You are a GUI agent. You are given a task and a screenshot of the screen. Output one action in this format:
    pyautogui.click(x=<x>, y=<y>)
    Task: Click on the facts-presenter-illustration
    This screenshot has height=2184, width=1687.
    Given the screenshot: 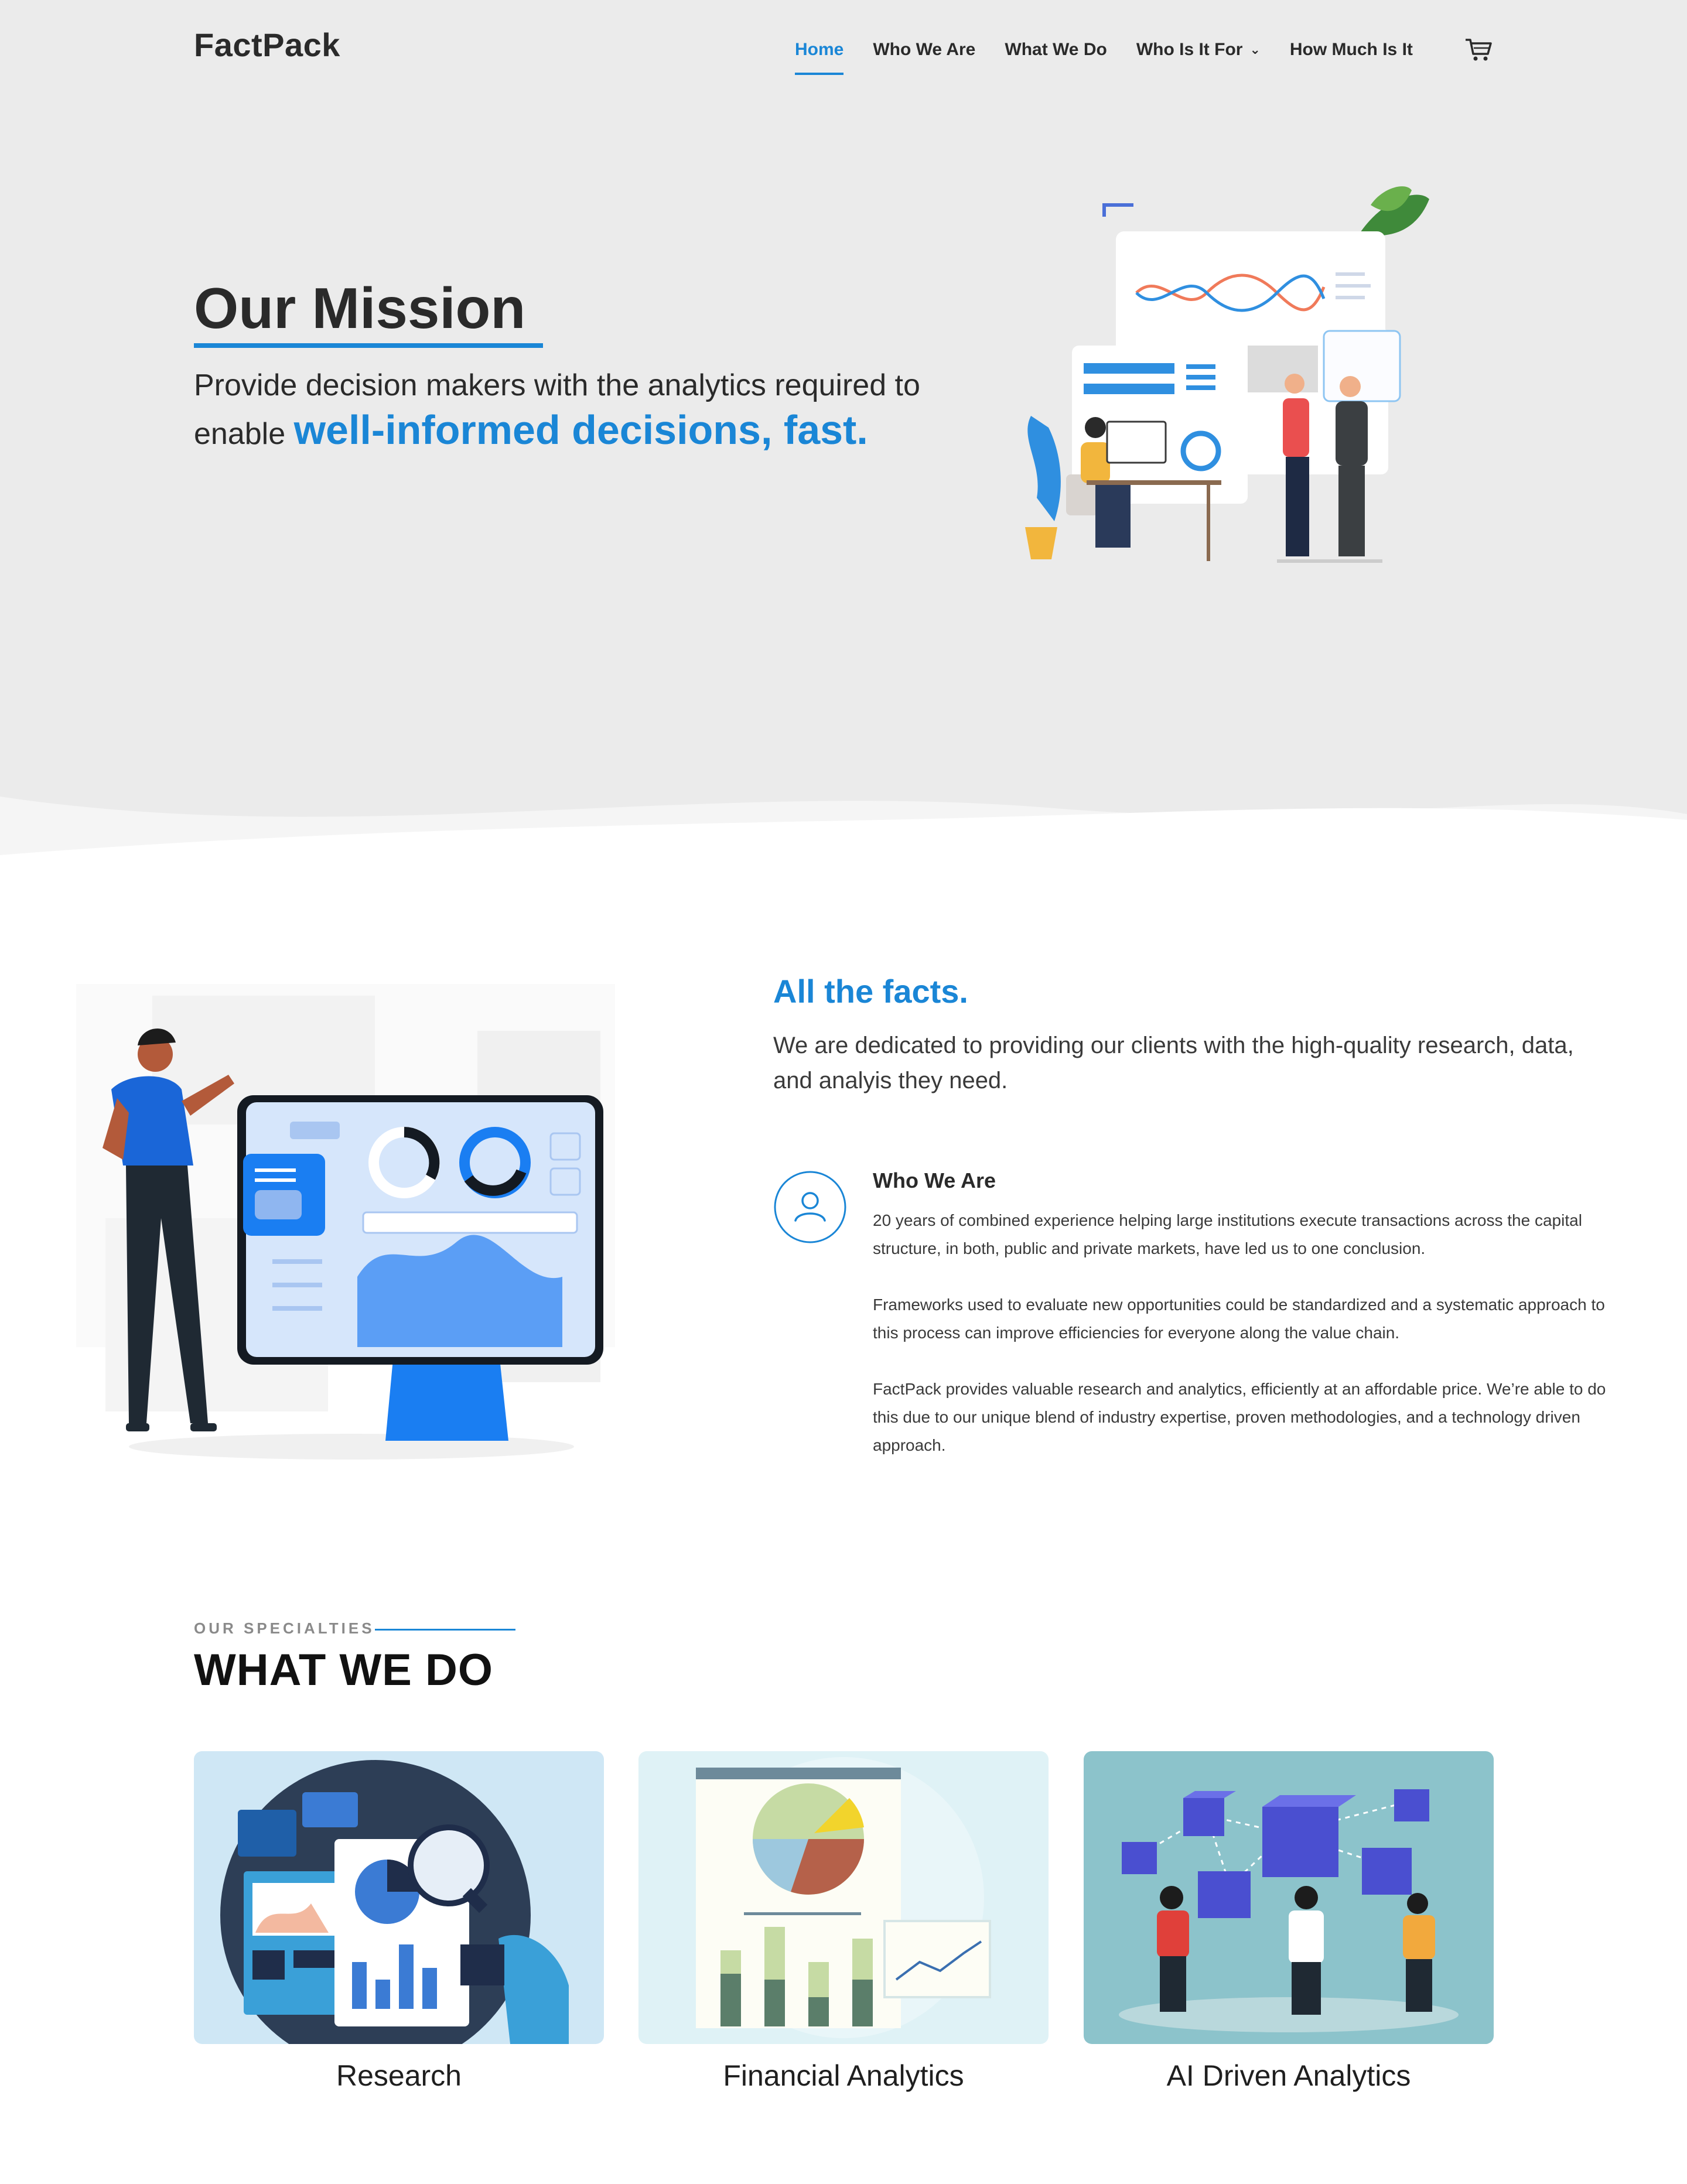 What is the action you would take?
    pyautogui.click(x=345, y=1222)
    